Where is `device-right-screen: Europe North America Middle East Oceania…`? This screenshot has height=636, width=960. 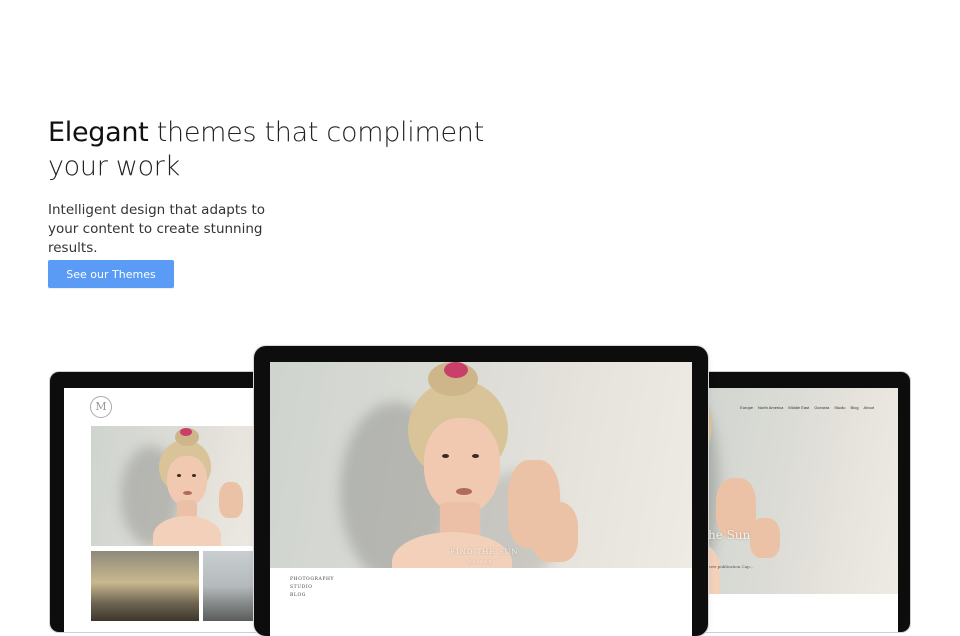 device-right-screen: Europe North America Middle East Oceania… is located at coordinates (794, 510).